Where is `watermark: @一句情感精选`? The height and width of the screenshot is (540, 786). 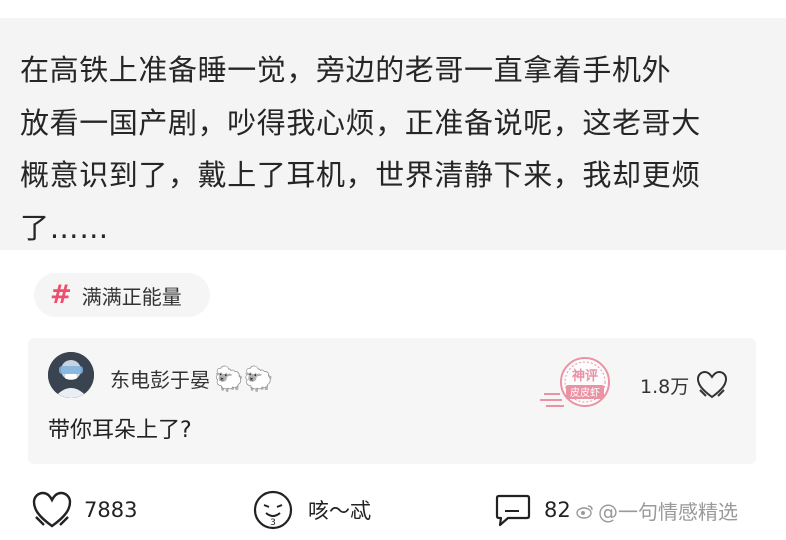
watermark: @一句情感精选 is located at coordinates (657, 510).